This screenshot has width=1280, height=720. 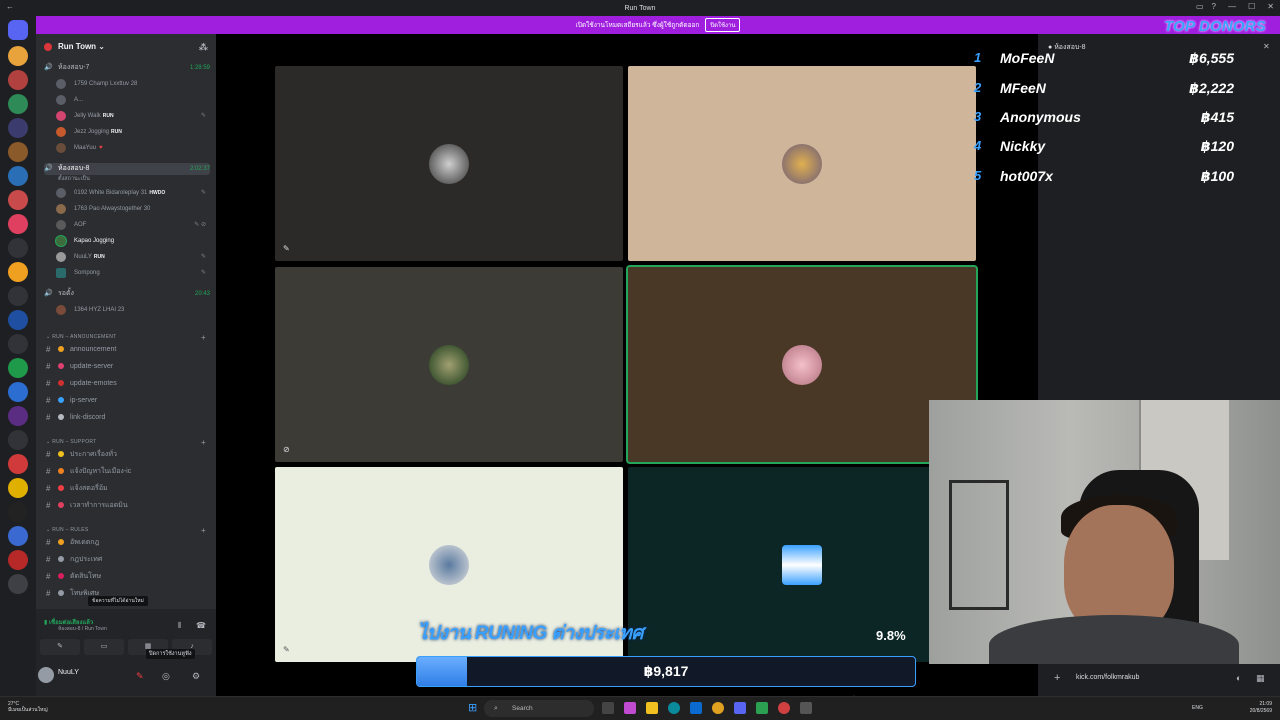 What do you see at coordinates (472, 707) in the screenshot?
I see `windows-start-icon: ⊞` at bounding box center [472, 707].